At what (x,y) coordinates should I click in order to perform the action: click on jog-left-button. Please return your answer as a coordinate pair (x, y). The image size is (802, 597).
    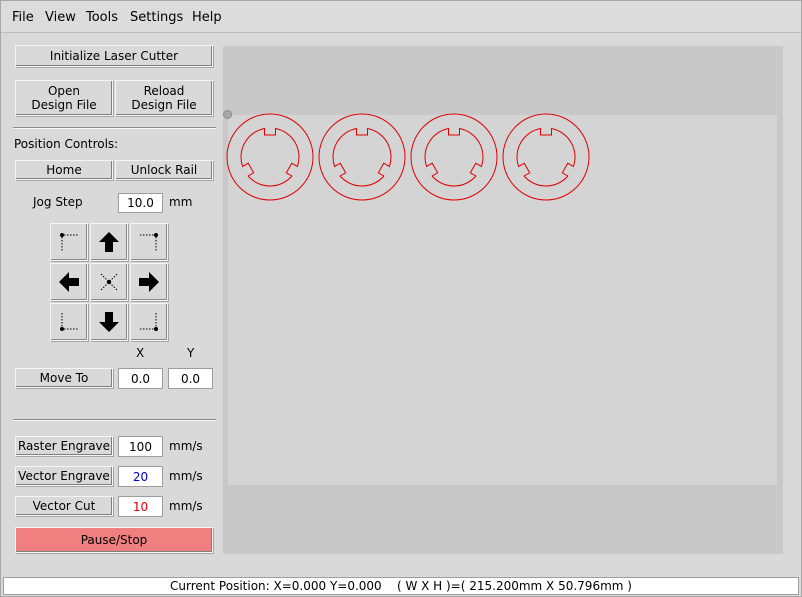
    Looking at the image, I should click on (69, 282).